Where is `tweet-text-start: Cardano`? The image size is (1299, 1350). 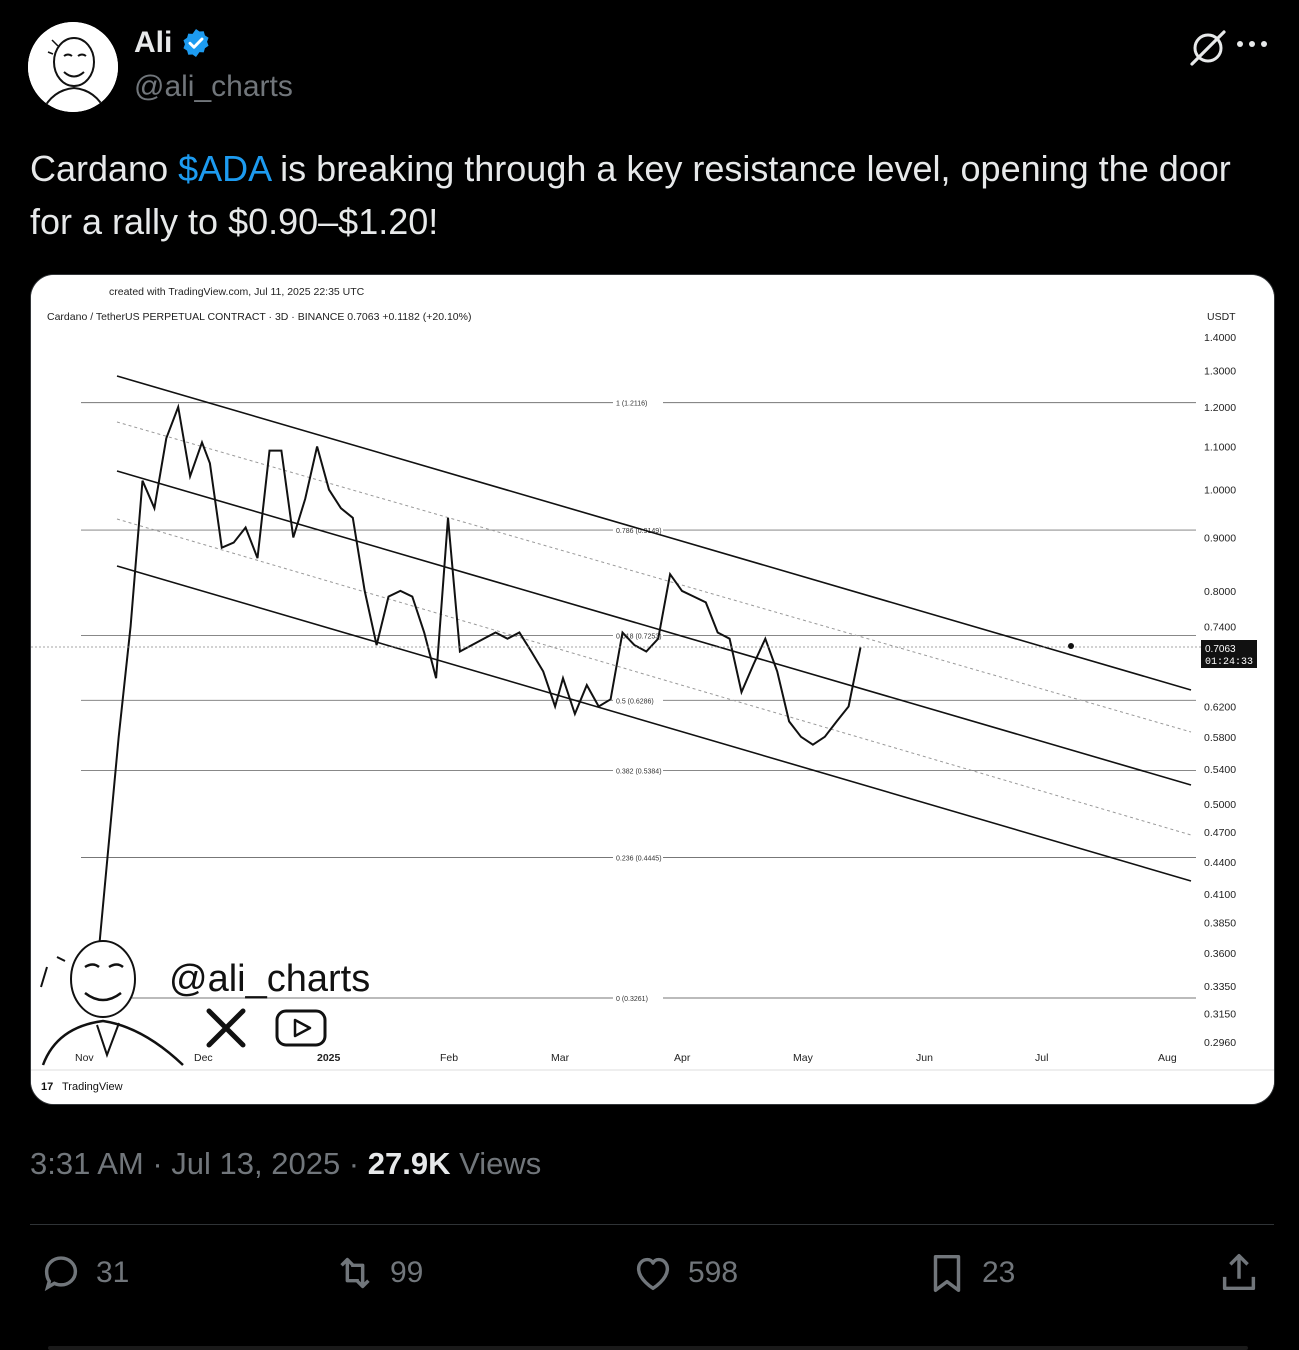 tweet-text-start: Cardano is located at coordinates (104, 168).